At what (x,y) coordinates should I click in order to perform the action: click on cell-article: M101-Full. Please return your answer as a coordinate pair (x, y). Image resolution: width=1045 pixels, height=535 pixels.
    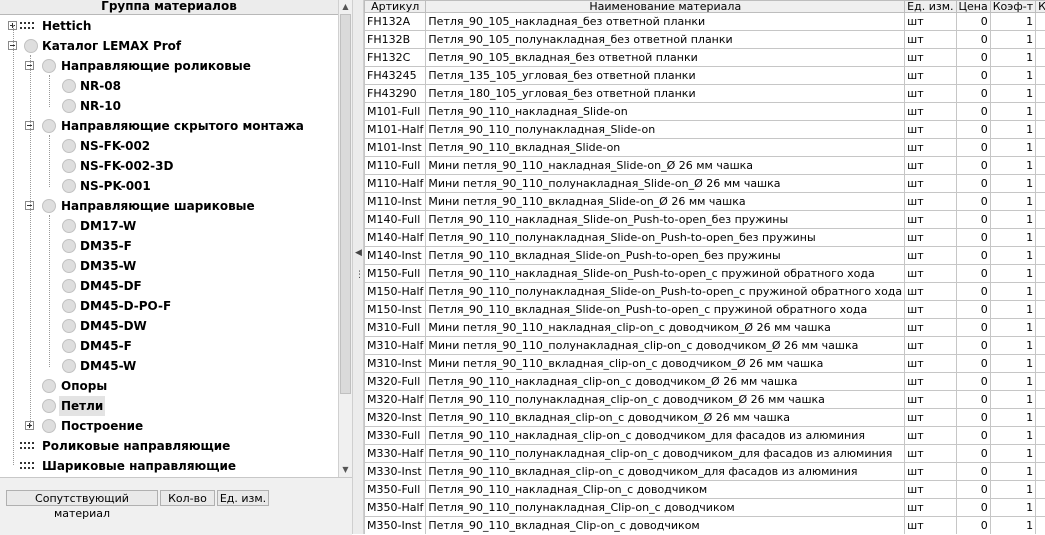
    Looking at the image, I should click on (395, 112).